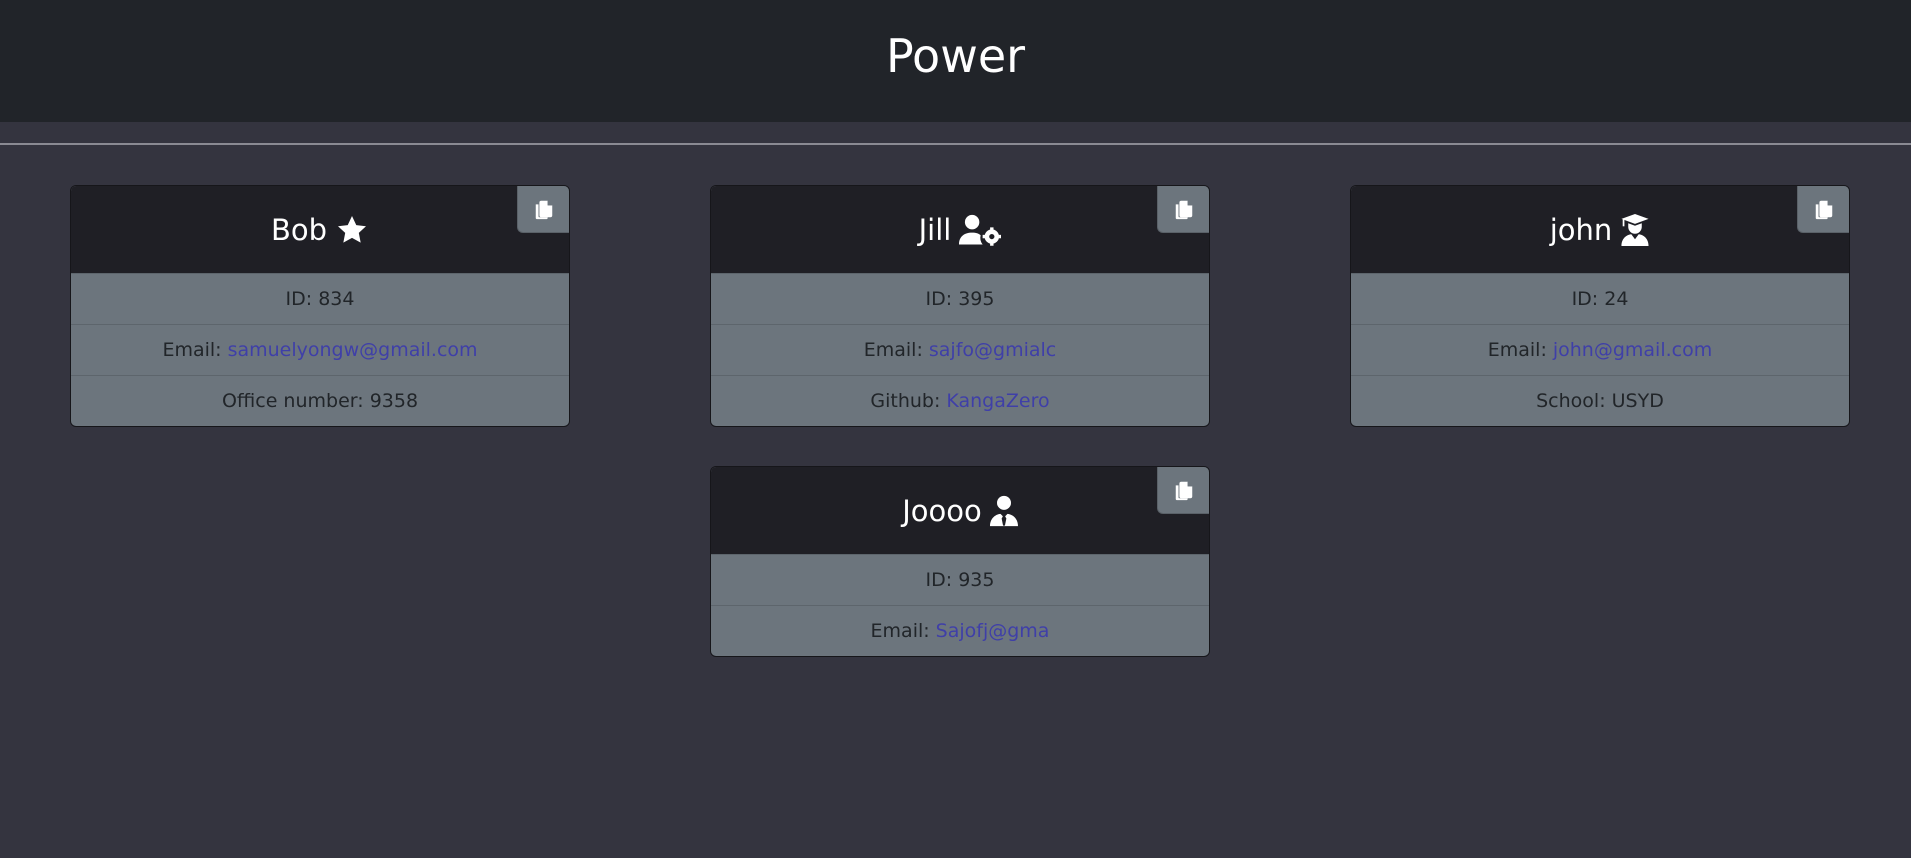  I want to click on office-row: Office number: 9358, so click(320, 400).